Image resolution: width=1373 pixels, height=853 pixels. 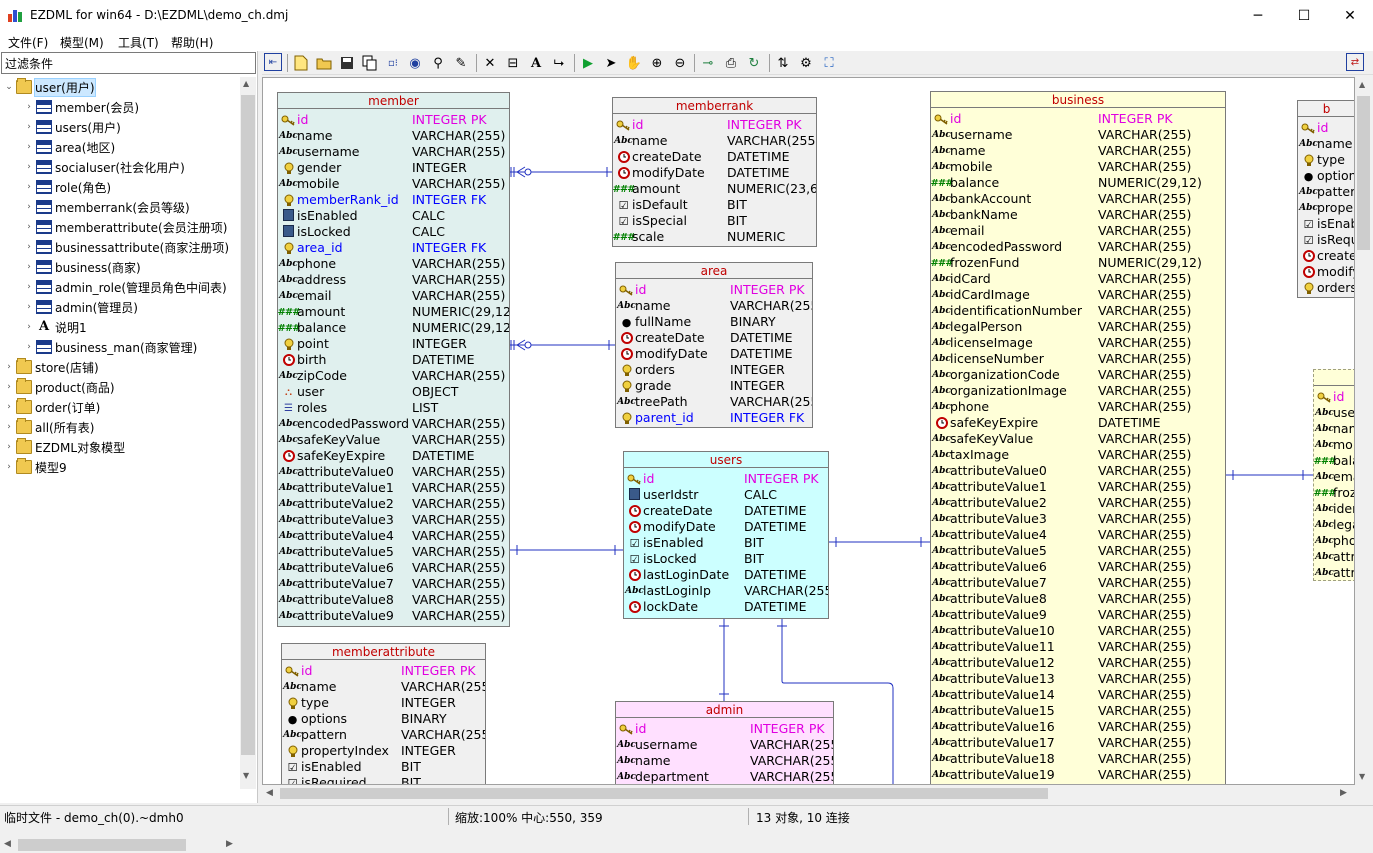 I want to click on entity-field: Abc attributeValue9 VARCHAR(255), so click(x=1078, y=615).